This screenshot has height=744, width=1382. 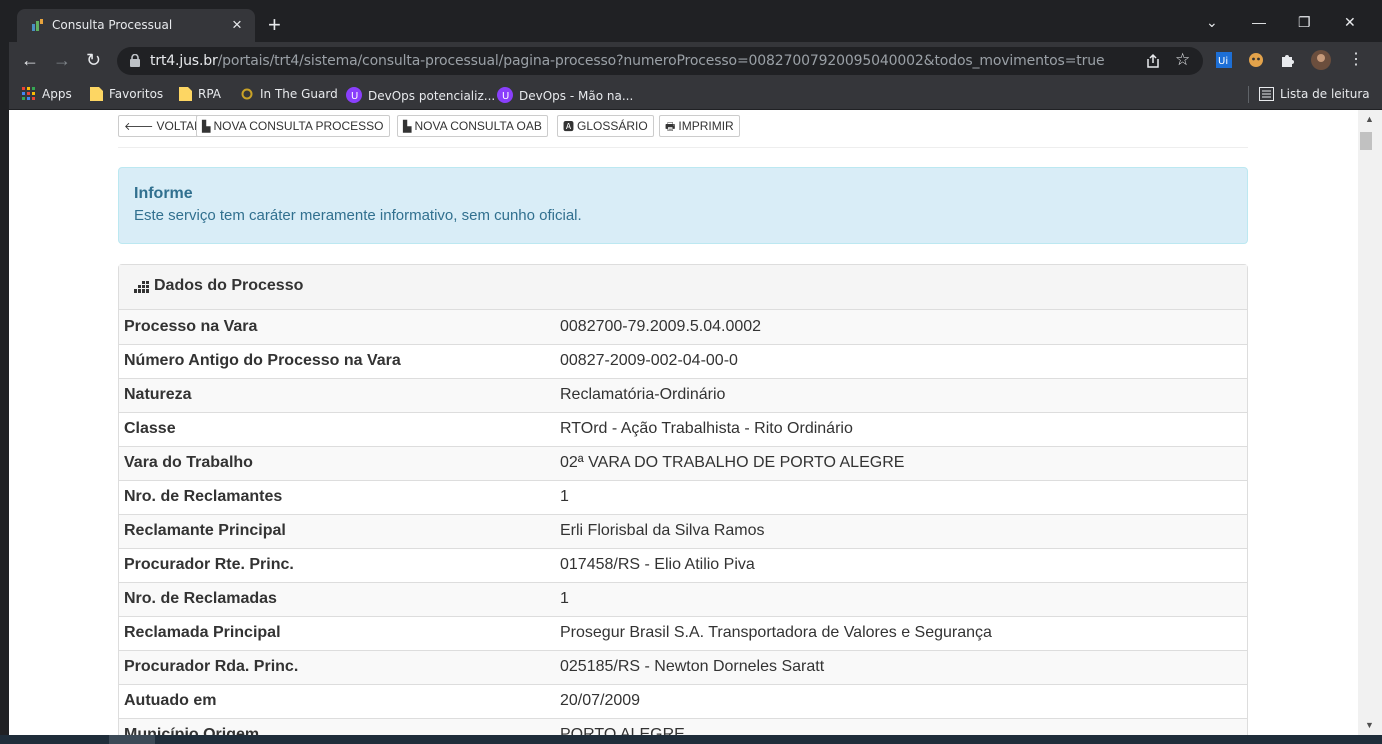 What do you see at coordinates (901, 360) in the screenshot?
I see `field-value: 00827-2009-002-04-00-0` at bounding box center [901, 360].